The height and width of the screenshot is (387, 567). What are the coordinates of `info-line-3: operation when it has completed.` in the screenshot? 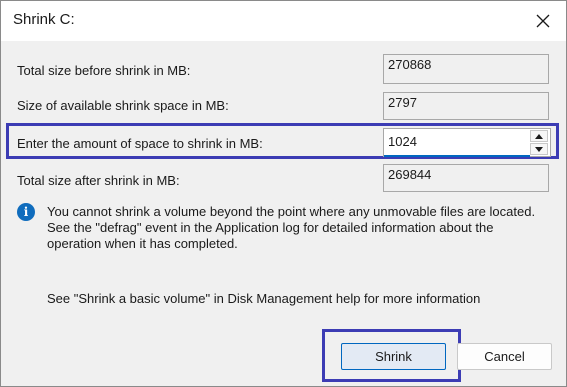 It's located at (142, 243).